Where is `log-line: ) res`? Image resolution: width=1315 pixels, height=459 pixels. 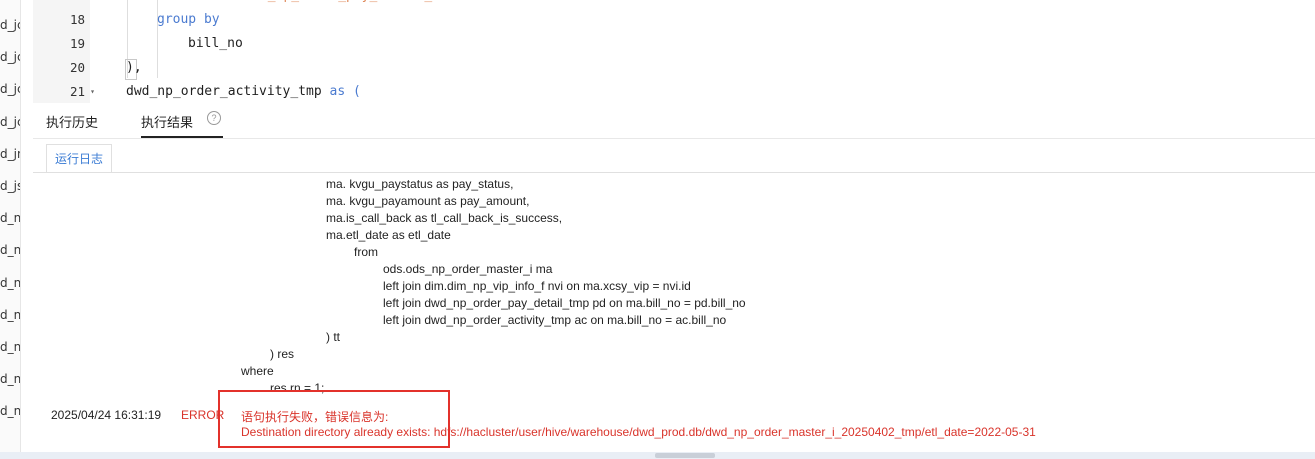
log-line: ) res is located at coordinates (282, 354).